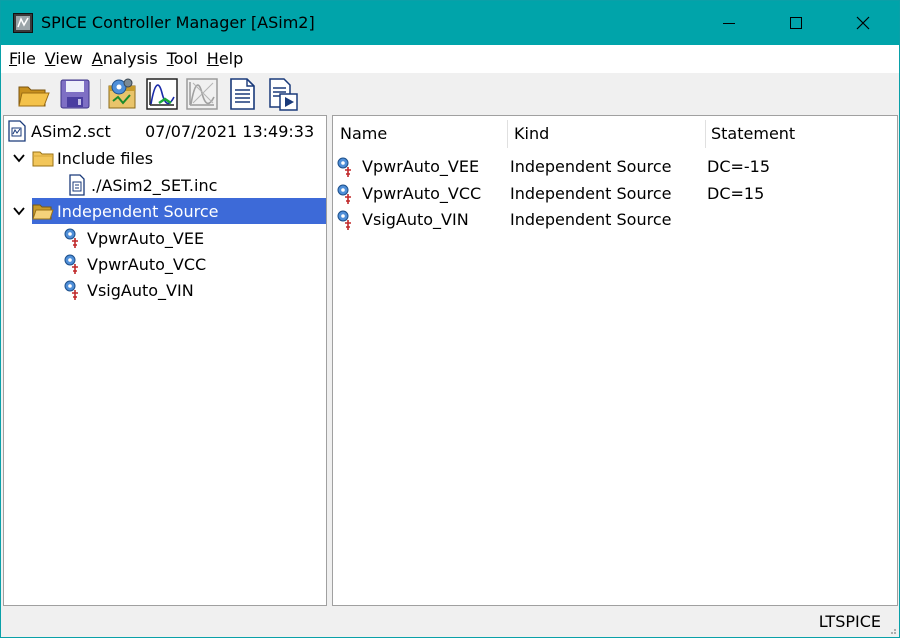  I want to click on cell-name: VsigAuto_VIN, so click(415, 219).